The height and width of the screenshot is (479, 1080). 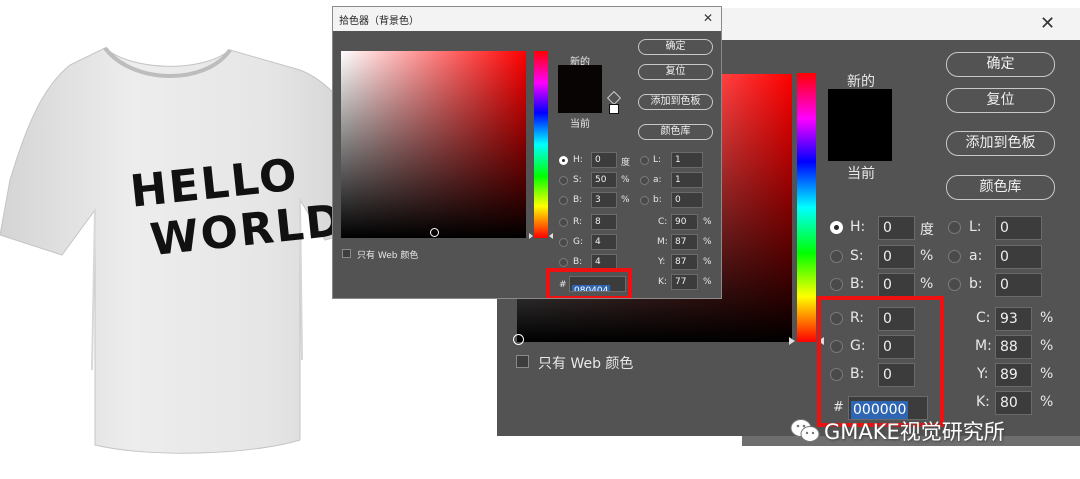 What do you see at coordinates (899, 24) in the screenshot?
I see `big-title-bar` at bounding box center [899, 24].